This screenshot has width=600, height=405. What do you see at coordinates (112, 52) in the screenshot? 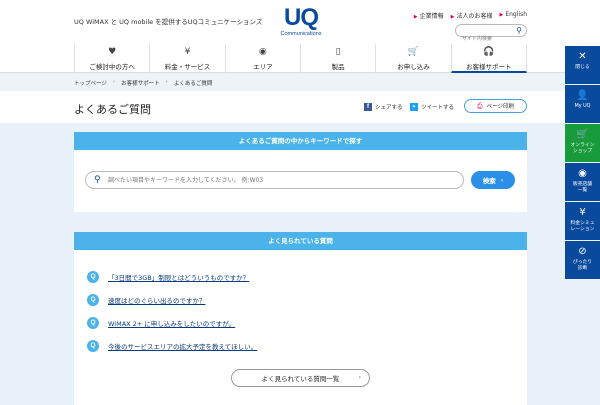
I see `heart-icon: ♥` at bounding box center [112, 52].